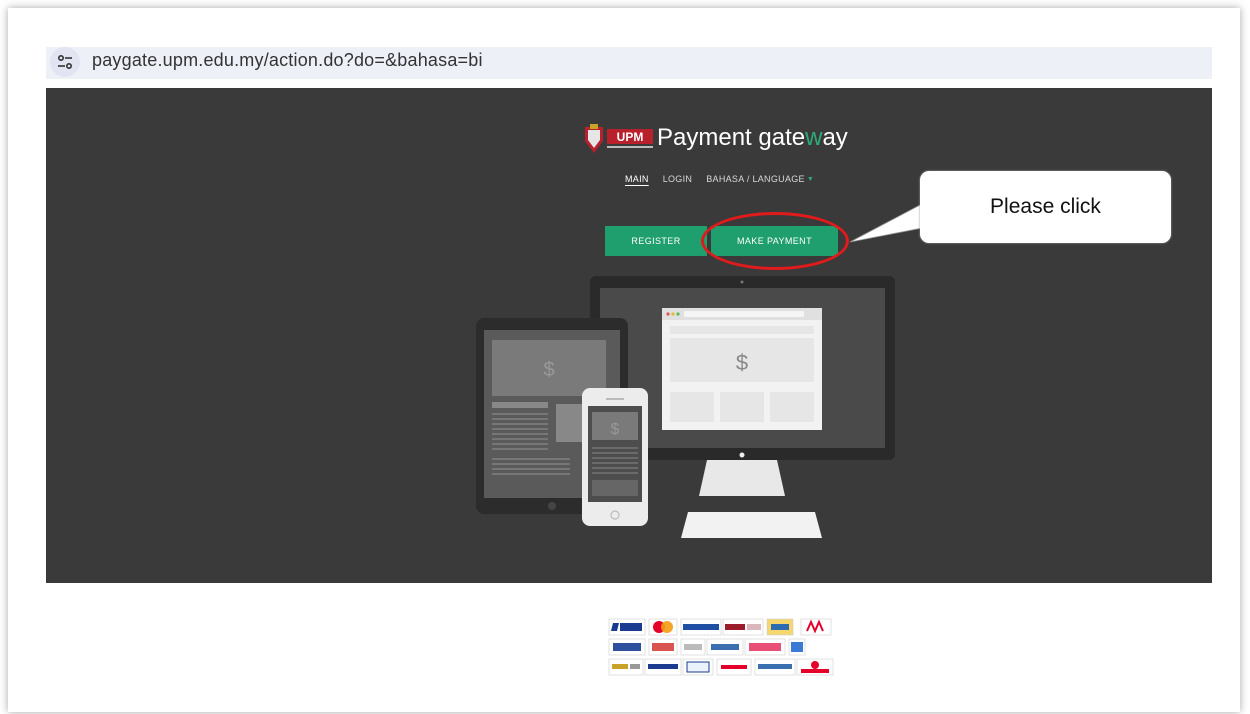 The width and height of the screenshot is (1250, 714). What do you see at coordinates (637, 179) in the screenshot?
I see `nav-item-main: MAIN` at bounding box center [637, 179].